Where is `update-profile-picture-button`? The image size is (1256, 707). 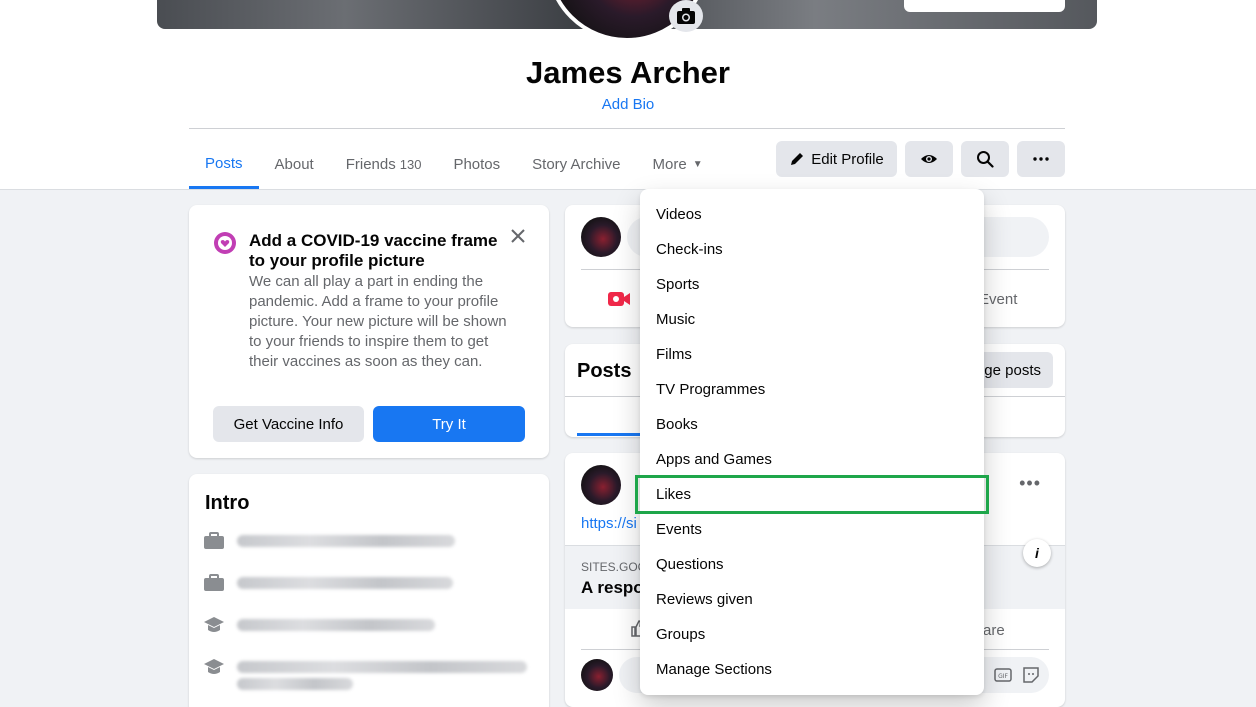 update-profile-picture-button is located at coordinates (686, 16).